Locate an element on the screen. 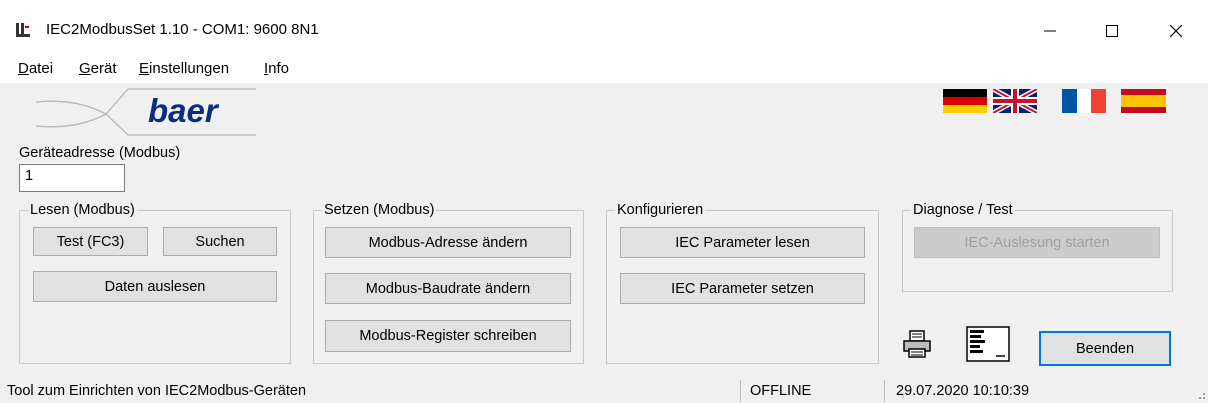 This screenshot has width=1208, height=403. menu-bar: Datei Gerät Einstellungen Info is located at coordinates (604, 70).